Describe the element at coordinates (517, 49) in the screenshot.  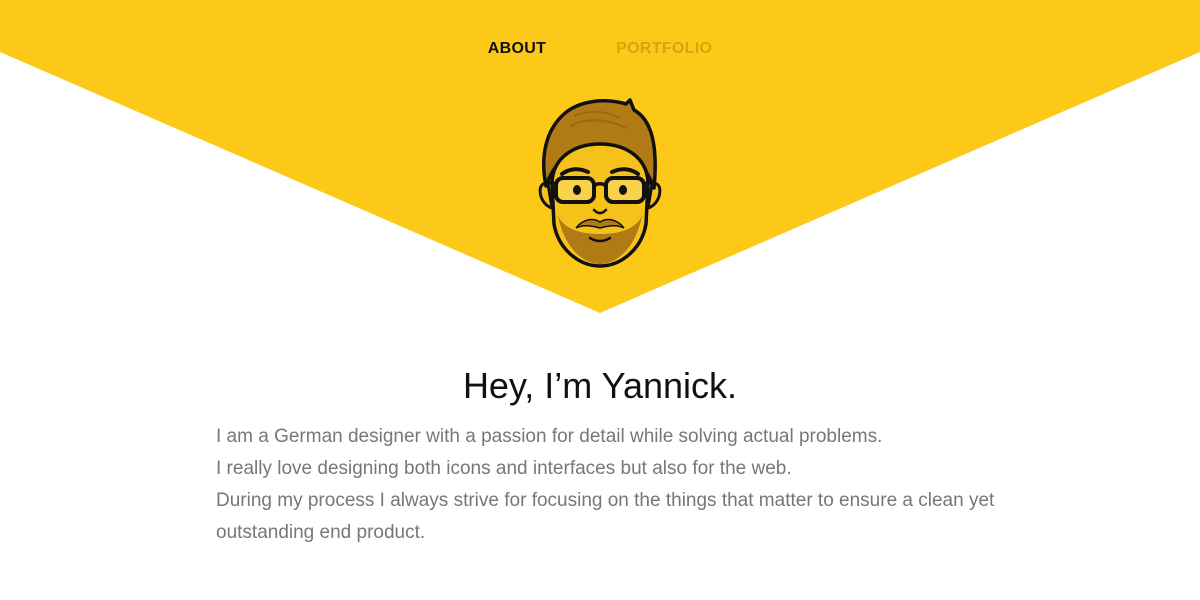
I see `nav-link-about: ABOUT` at that location.